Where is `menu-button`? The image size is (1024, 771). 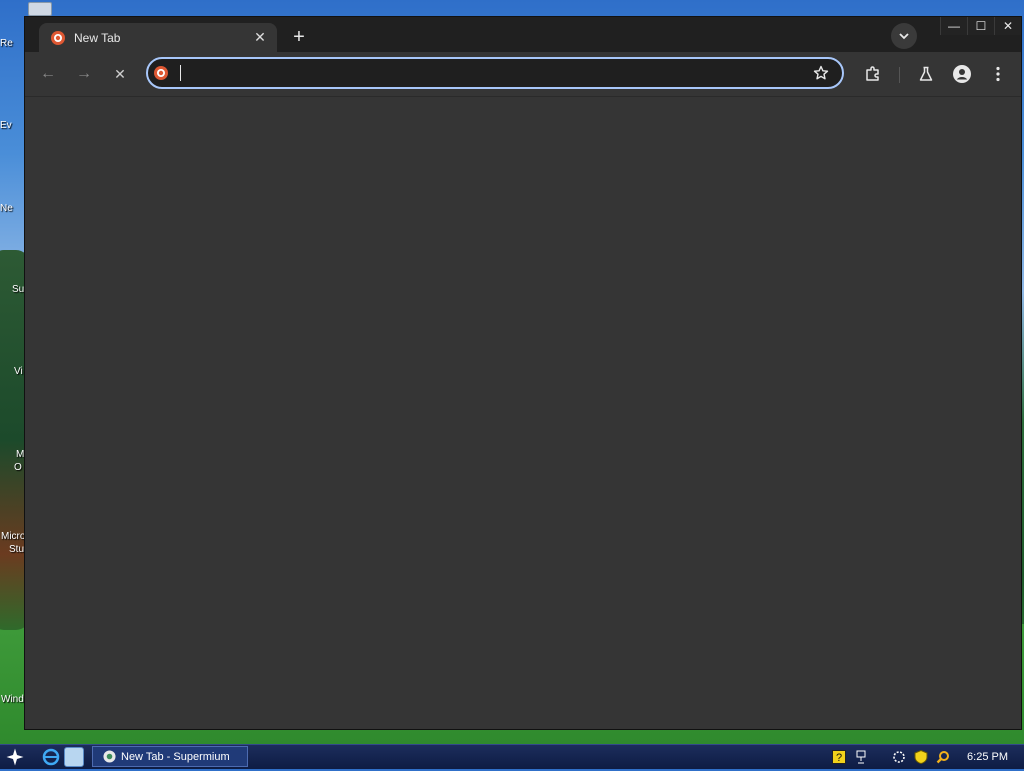 menu-button is located at coordinates (998, 74).